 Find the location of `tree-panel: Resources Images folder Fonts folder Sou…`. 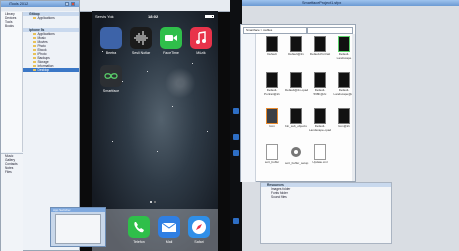

tree-panel: Resources Images folder Fonts folder Sou… is located at coordinates (326, 213).